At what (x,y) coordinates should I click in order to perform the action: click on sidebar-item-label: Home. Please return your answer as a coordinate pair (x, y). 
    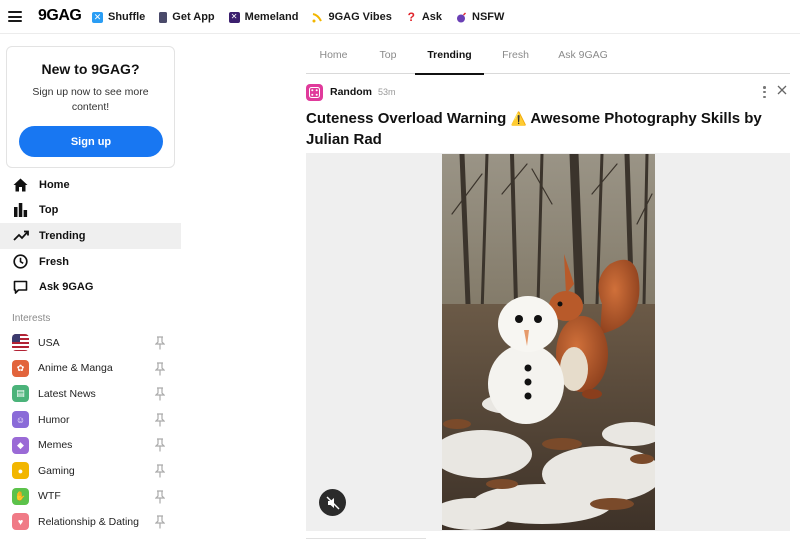
    Looking at the image, I should click on (54, 184).